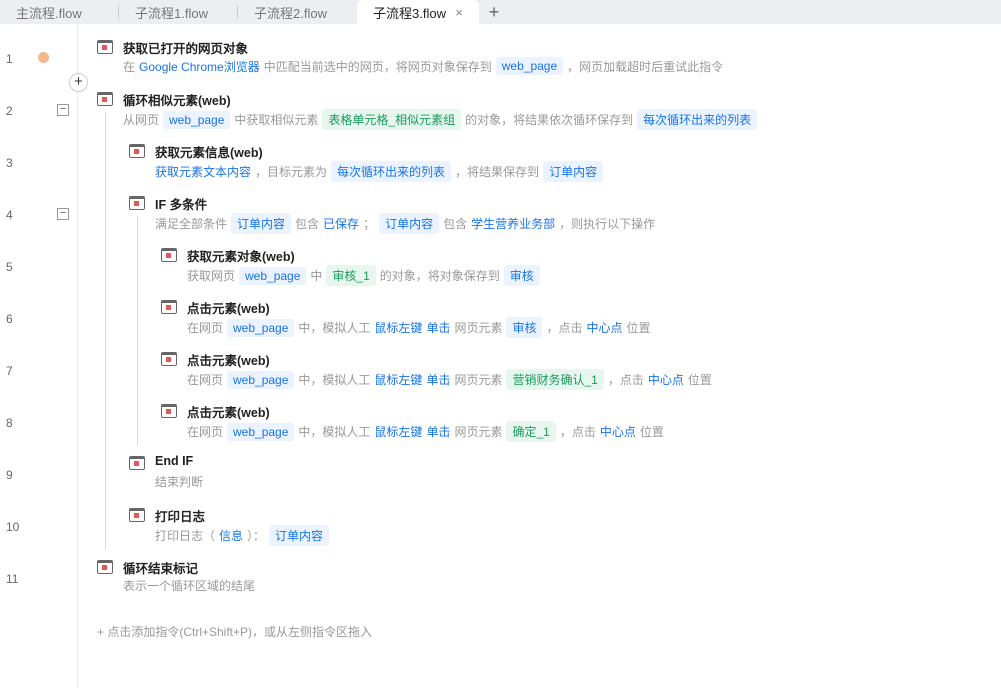  What do you see at coordinates (297, 12) in the screenshot?
I see `tab-subflow-2: 子流程2.flow` at bounding box center [297, 12].